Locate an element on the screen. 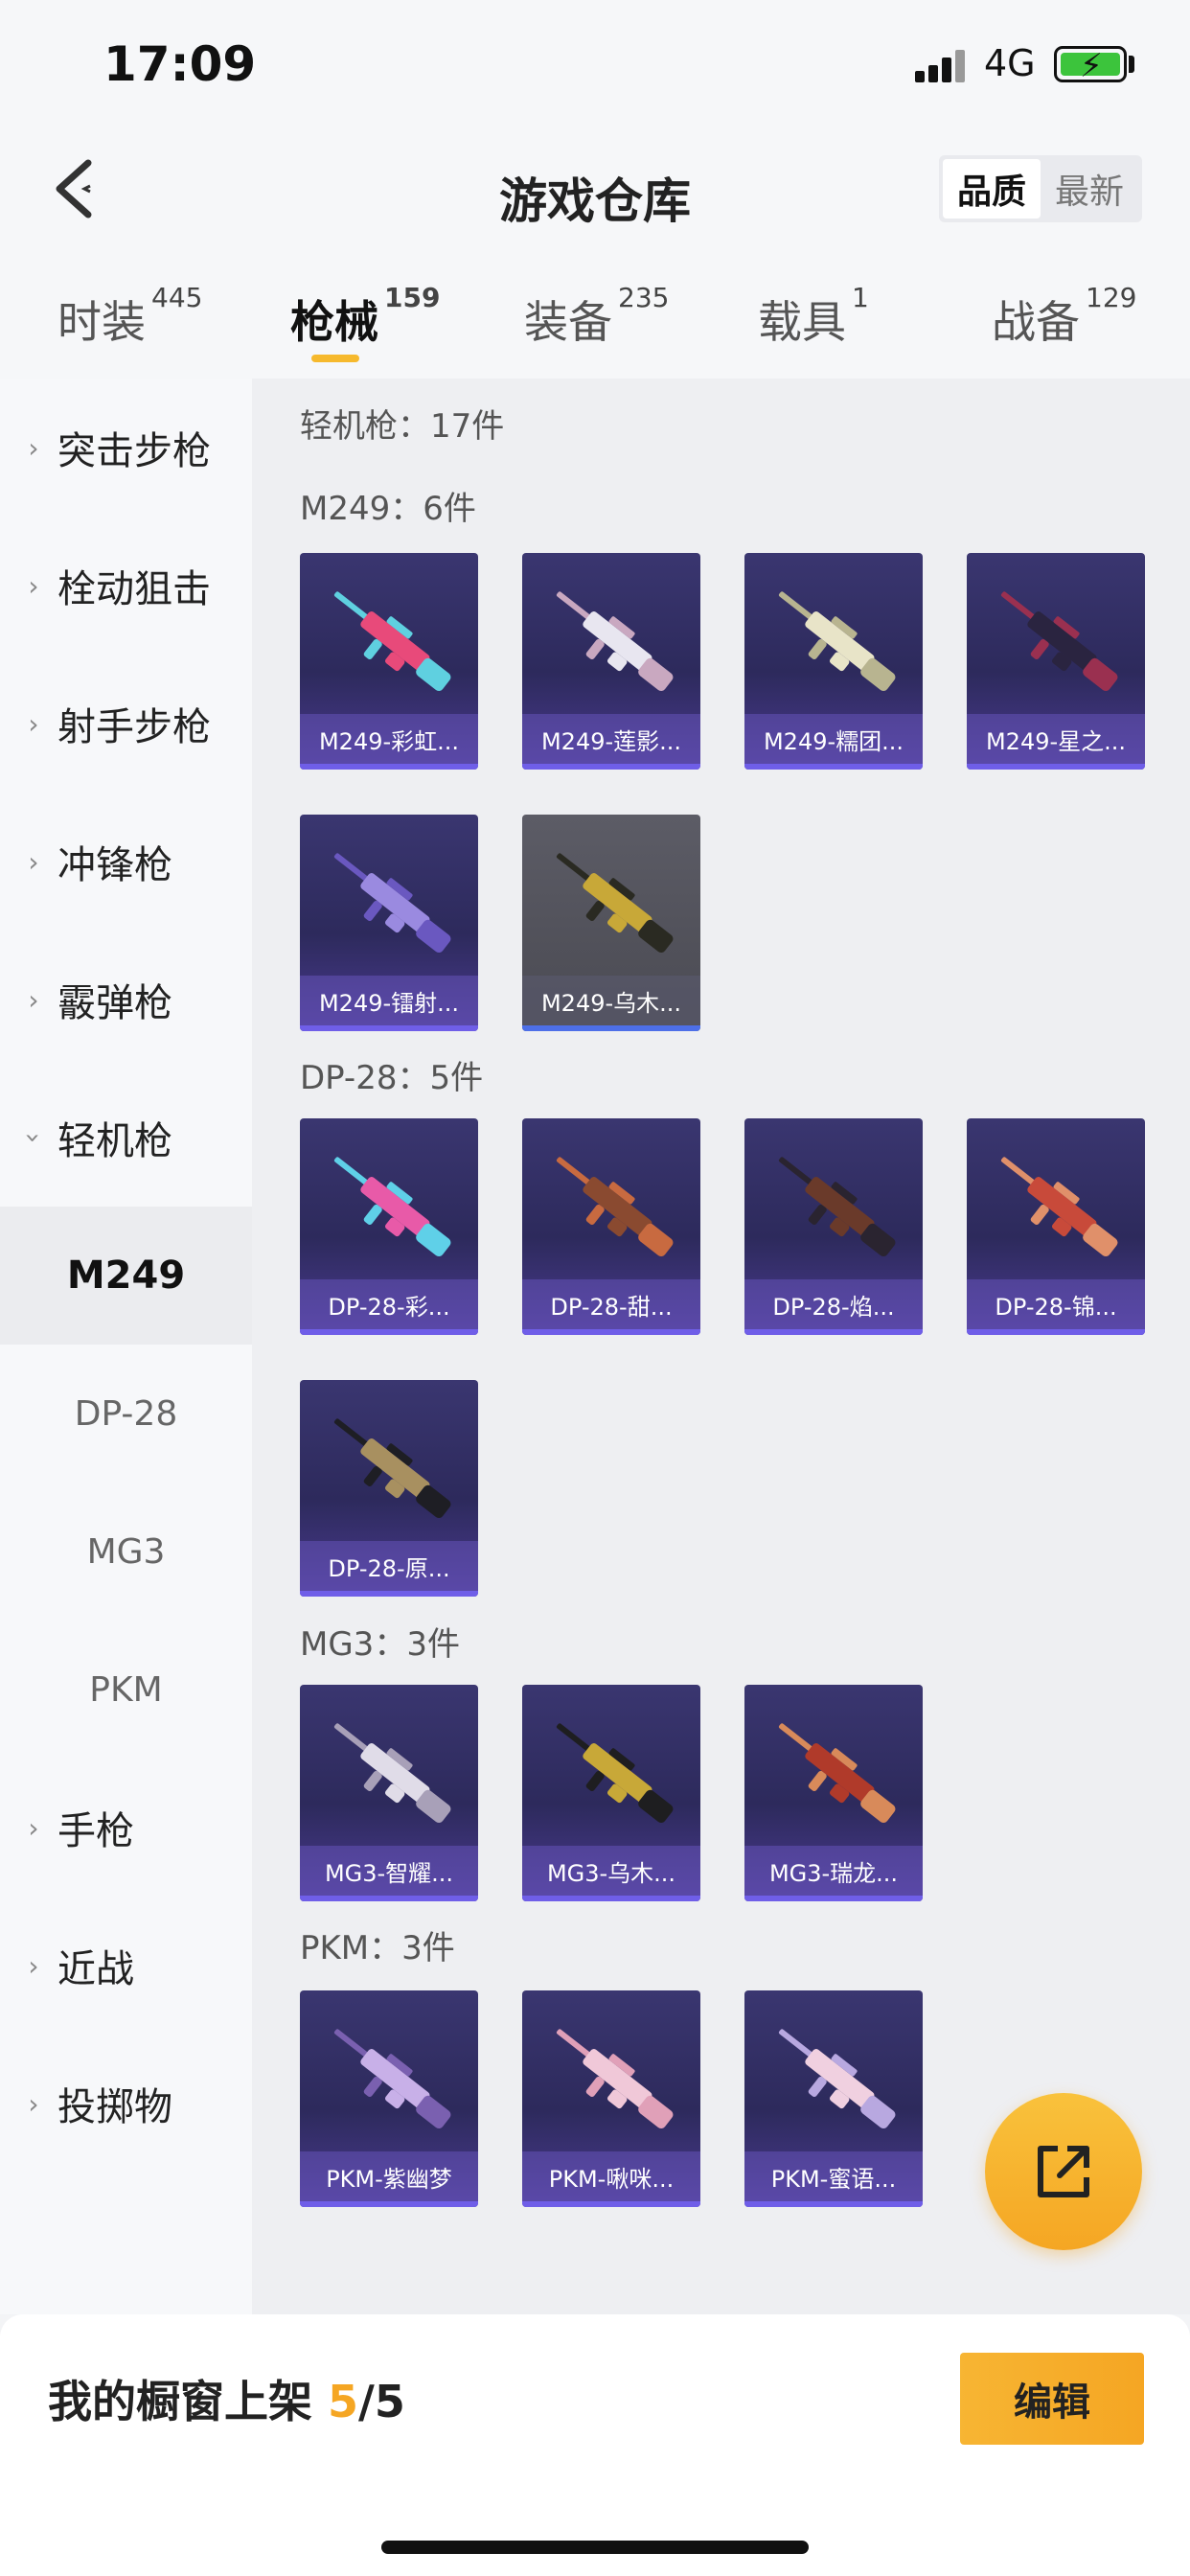 Image resolution: width=1190 pixels, height=2576 pixels. weapon-name: PKM-紫幽梦 is located at coordinates (389, 2176).